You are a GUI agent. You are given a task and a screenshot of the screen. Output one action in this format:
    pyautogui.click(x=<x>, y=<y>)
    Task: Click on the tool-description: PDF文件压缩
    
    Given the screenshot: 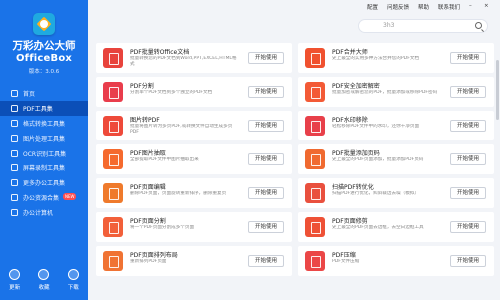 What is the action you would take?
    pyautogui.click(x=346, y=261)
    